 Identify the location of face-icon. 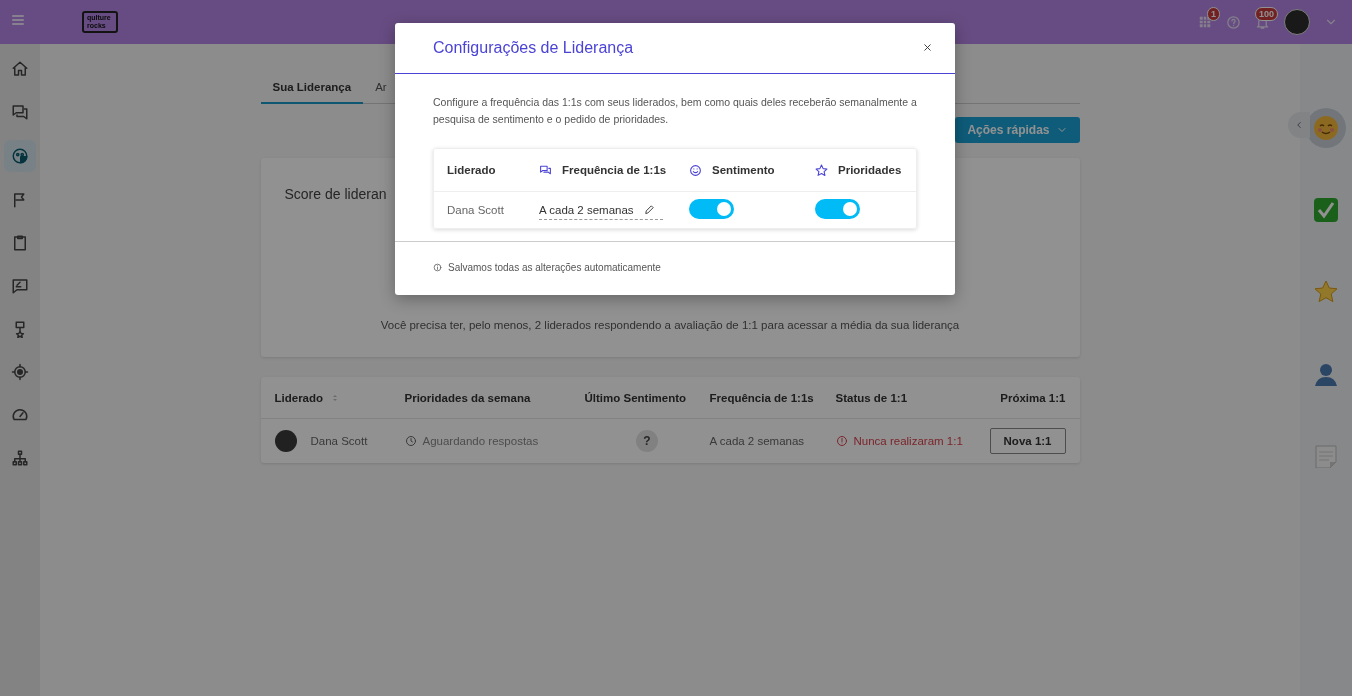
(20, 156).